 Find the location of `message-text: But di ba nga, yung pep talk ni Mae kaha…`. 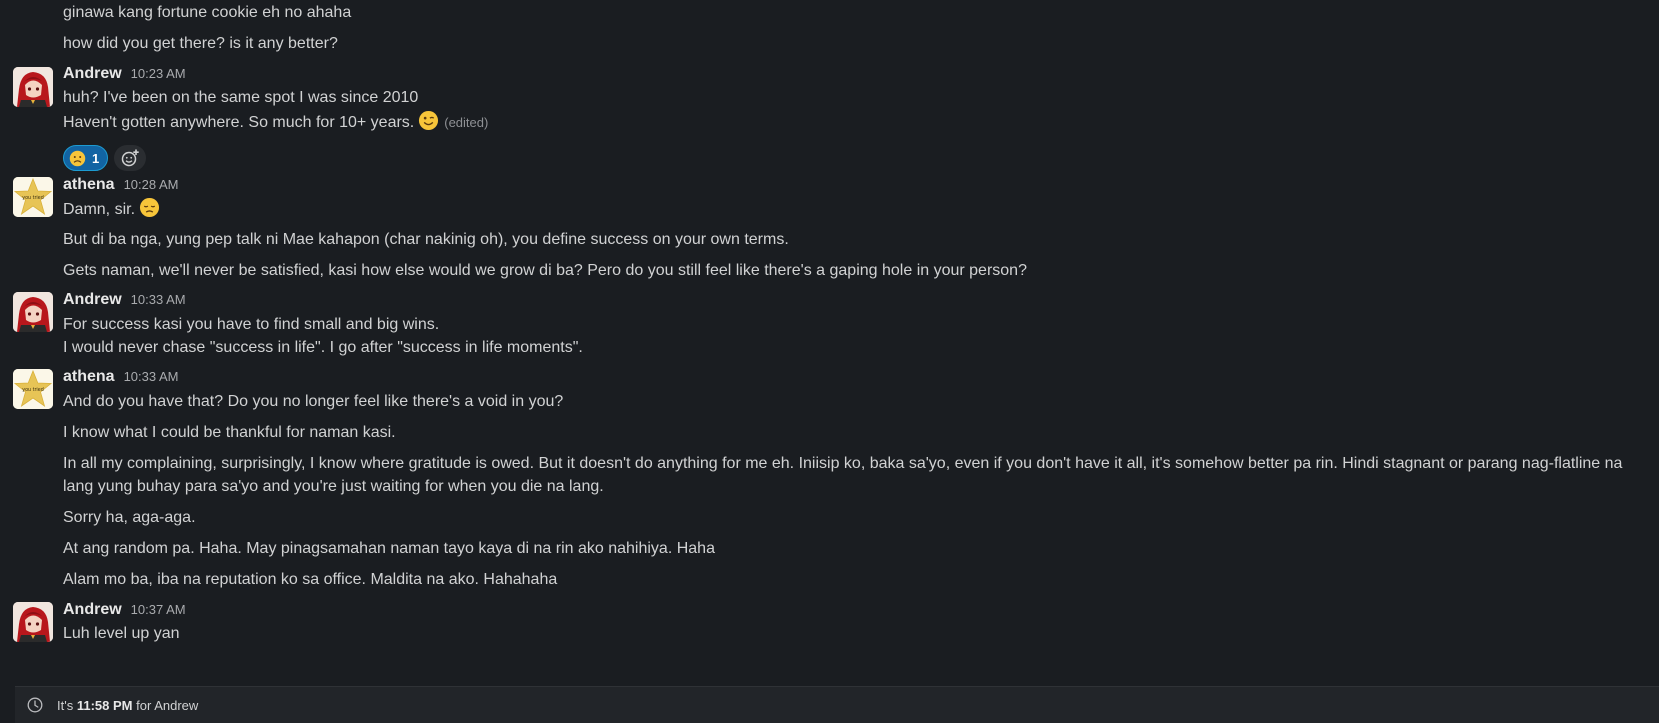

message-text: But di ba nga, yung pep talk ni Mae kaha… is located at coordinates (426, 239).